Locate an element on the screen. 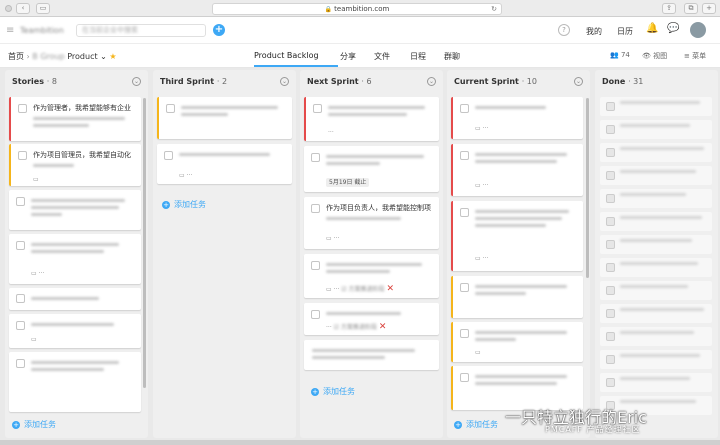 Image resolution: width=720 pixels, height=445 pixels. task-card: ··· ☑ 方案推进阶段 ✕ is located at coordinates (371, 319).